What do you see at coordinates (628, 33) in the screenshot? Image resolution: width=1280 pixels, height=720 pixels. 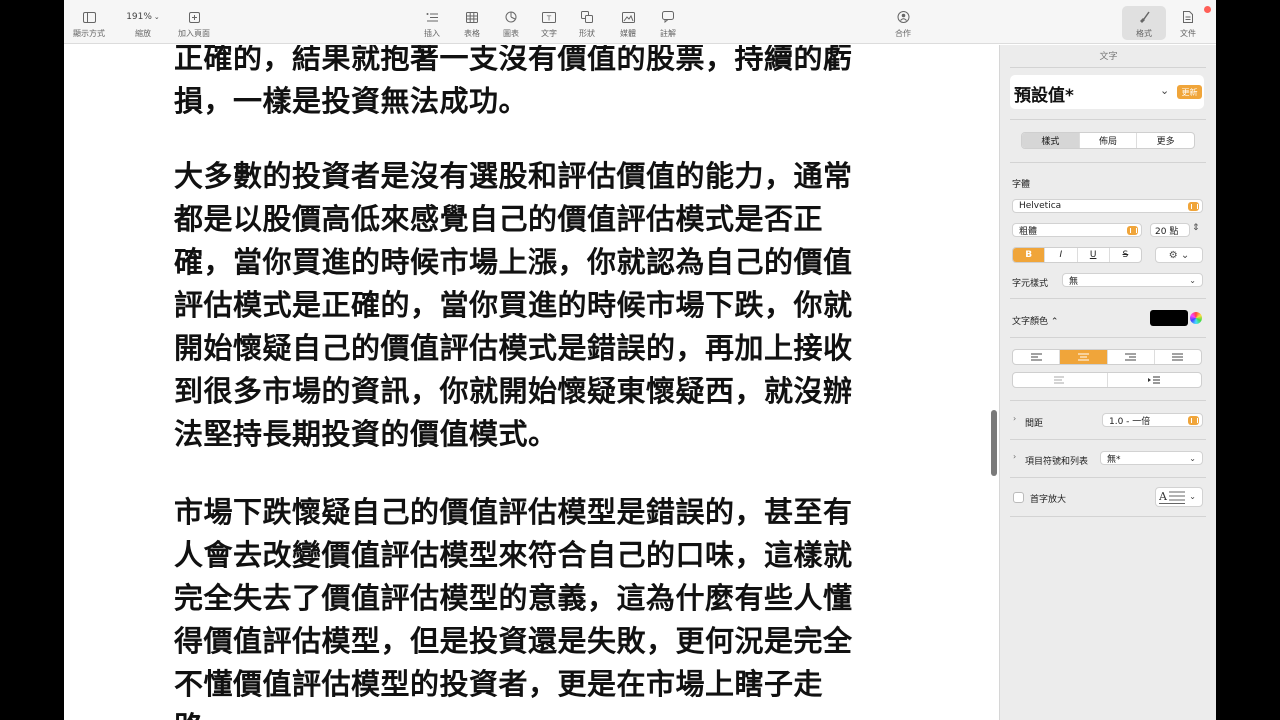 I see `media-label: 媒體` at bounding box center [628, 33].